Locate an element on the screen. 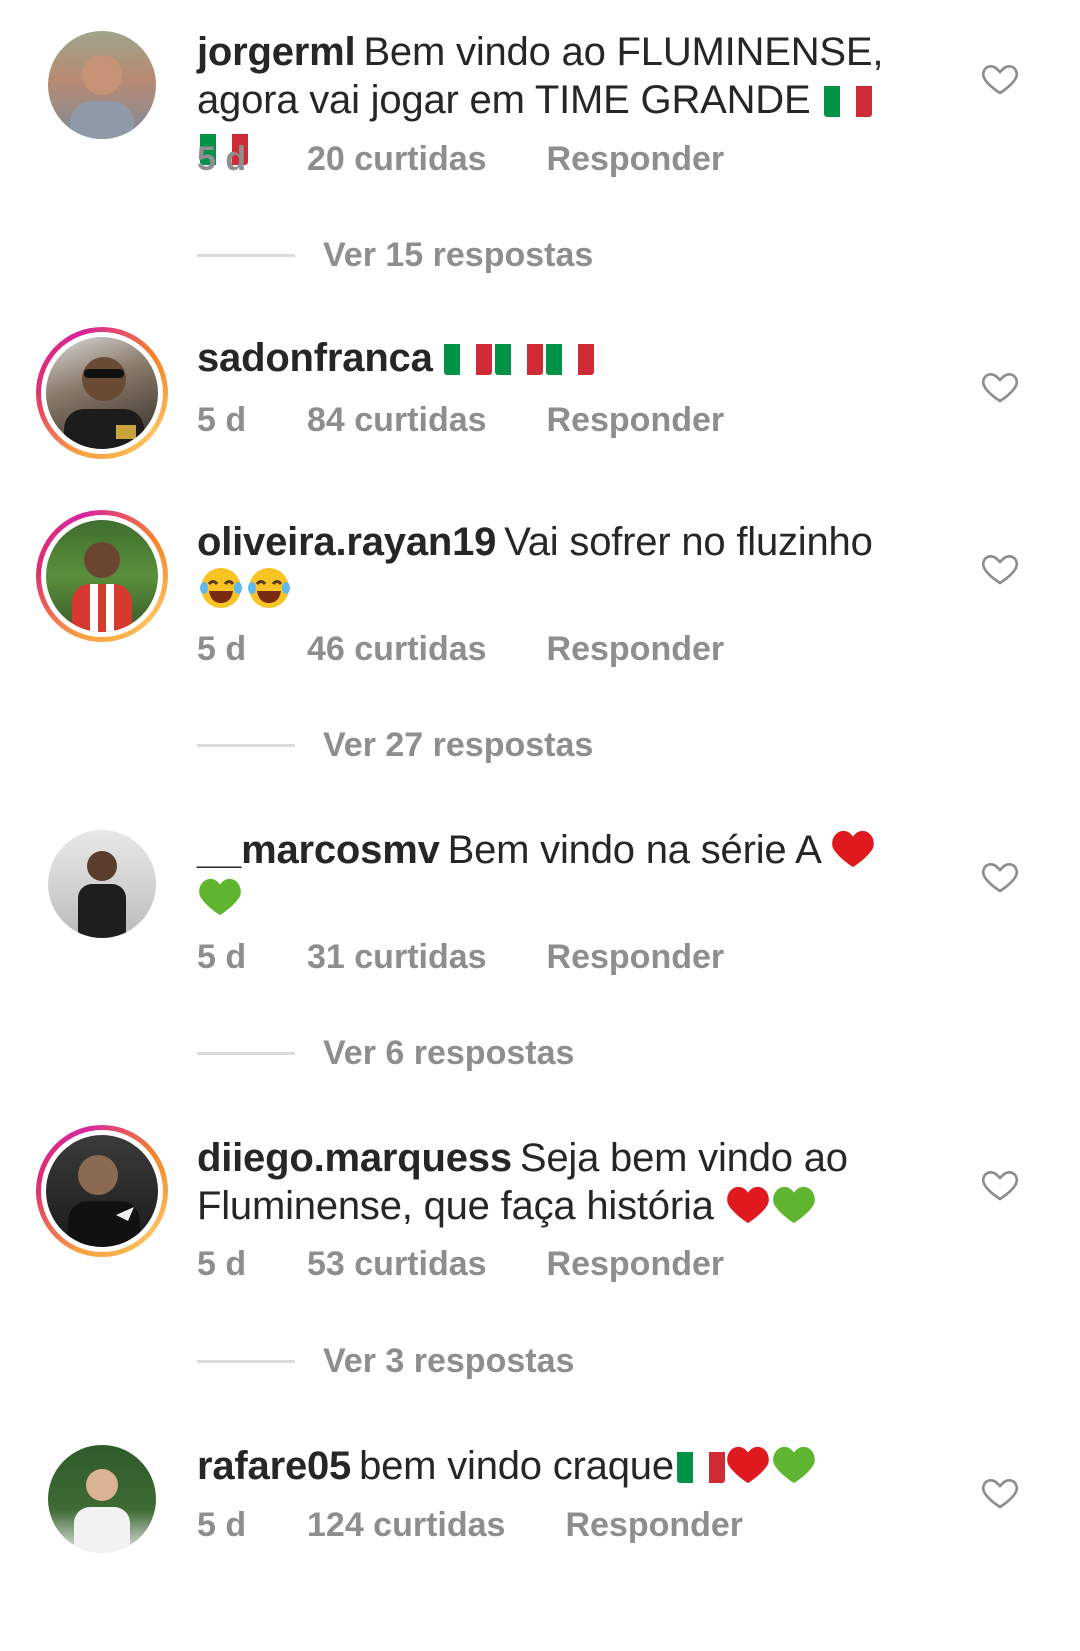  view-replies-label: Ver 15 respostas is located at coordinates (458, 255).